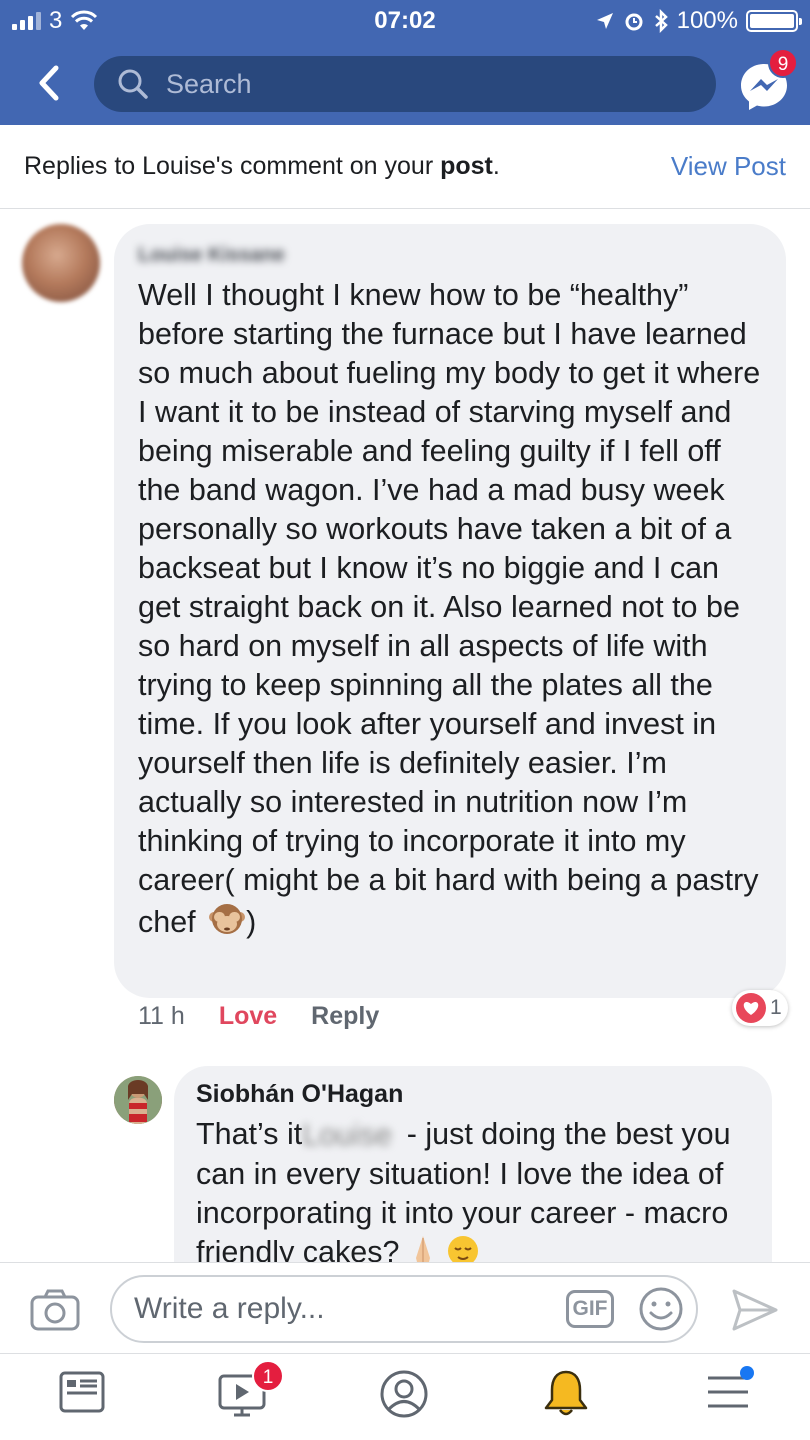 Image resolution: width=810 pixels, height=1440 pixels. What do you see at coordinates (728, 166) in the screenshot?
I see `view-post-link: View Post` at bounding box center [728, 166].